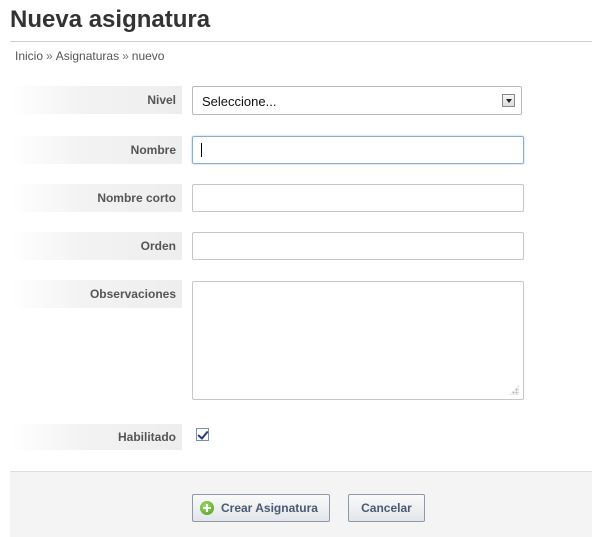 The height and width of the screenshot is (537, 592). I want to click on form-row-nombre-corto: Nombre corto, so click(296, 198).